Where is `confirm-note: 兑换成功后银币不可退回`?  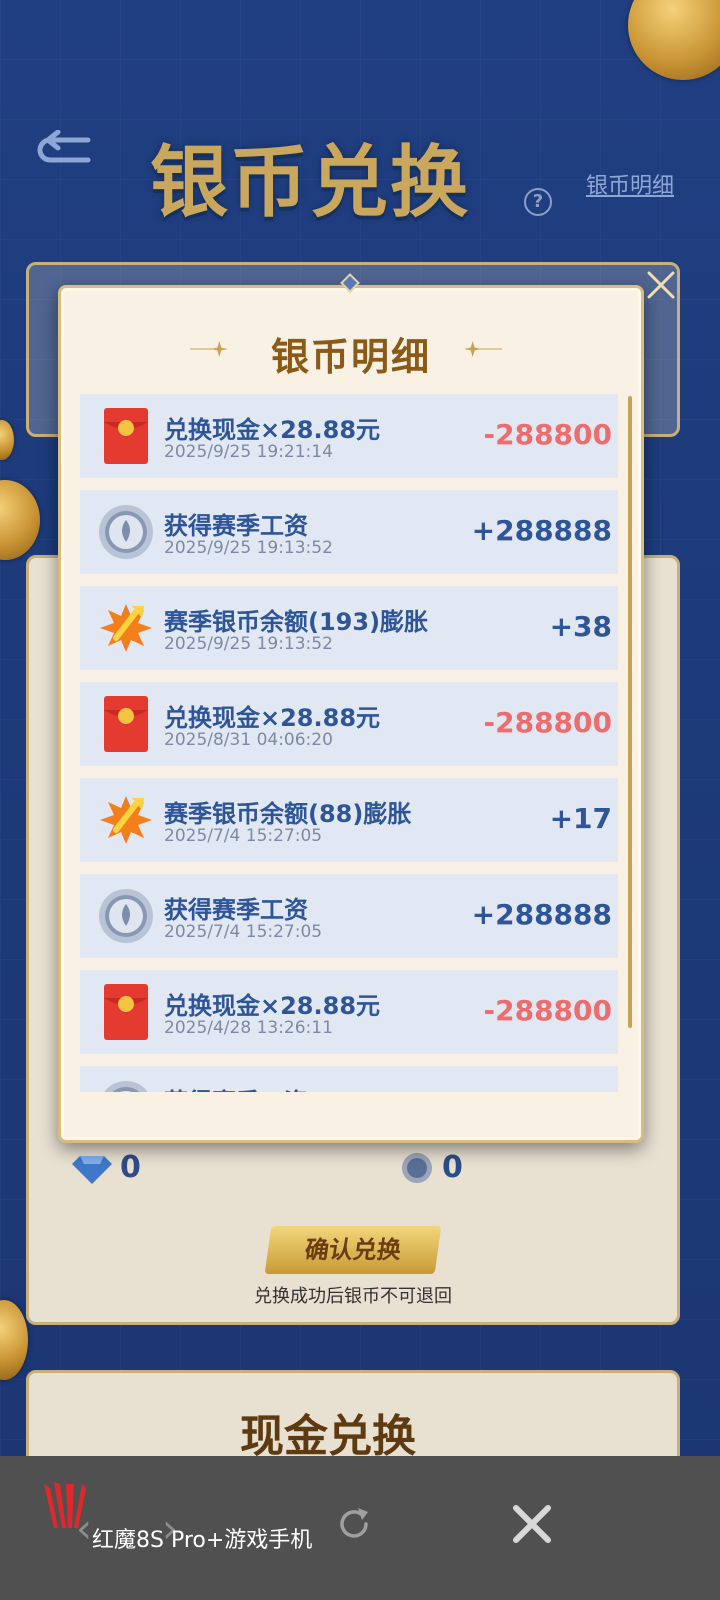
confirm-note: 兑换成功后银币不可退回 is located at coordinates (353, 1296).